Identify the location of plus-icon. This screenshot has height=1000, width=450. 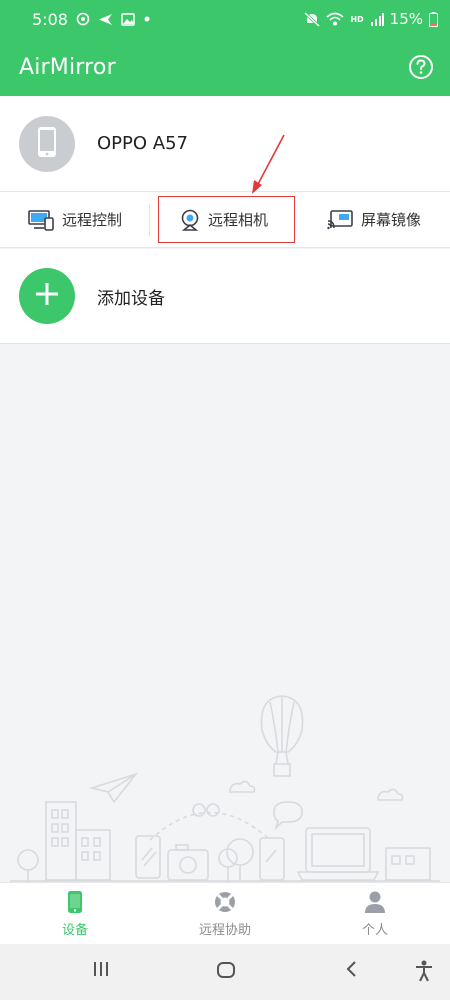
(47, 296).